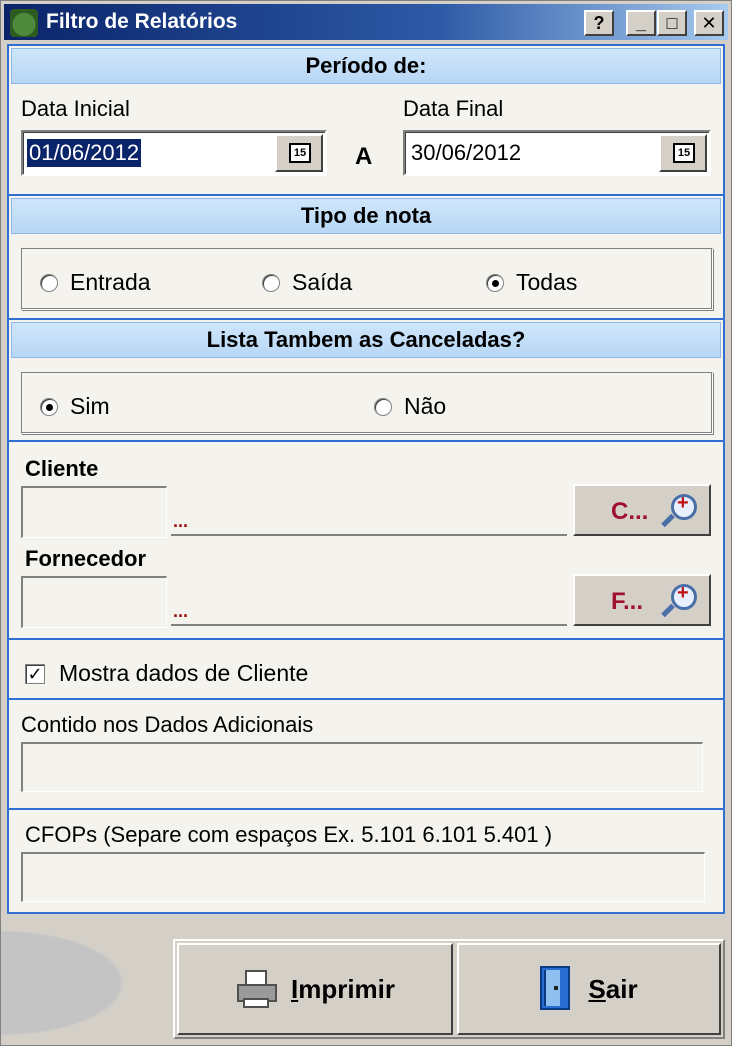  What do you see at coordinates (24, 23) in the screenshot?
I see `app-icon` at bounding box center [24, 23].